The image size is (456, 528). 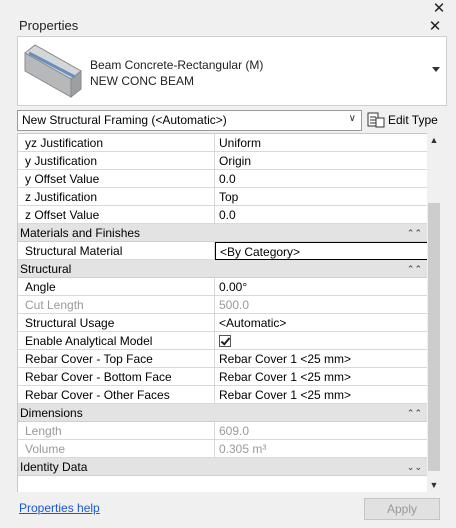 I want to click on edit-type-icon, so click(x=376, y=120).